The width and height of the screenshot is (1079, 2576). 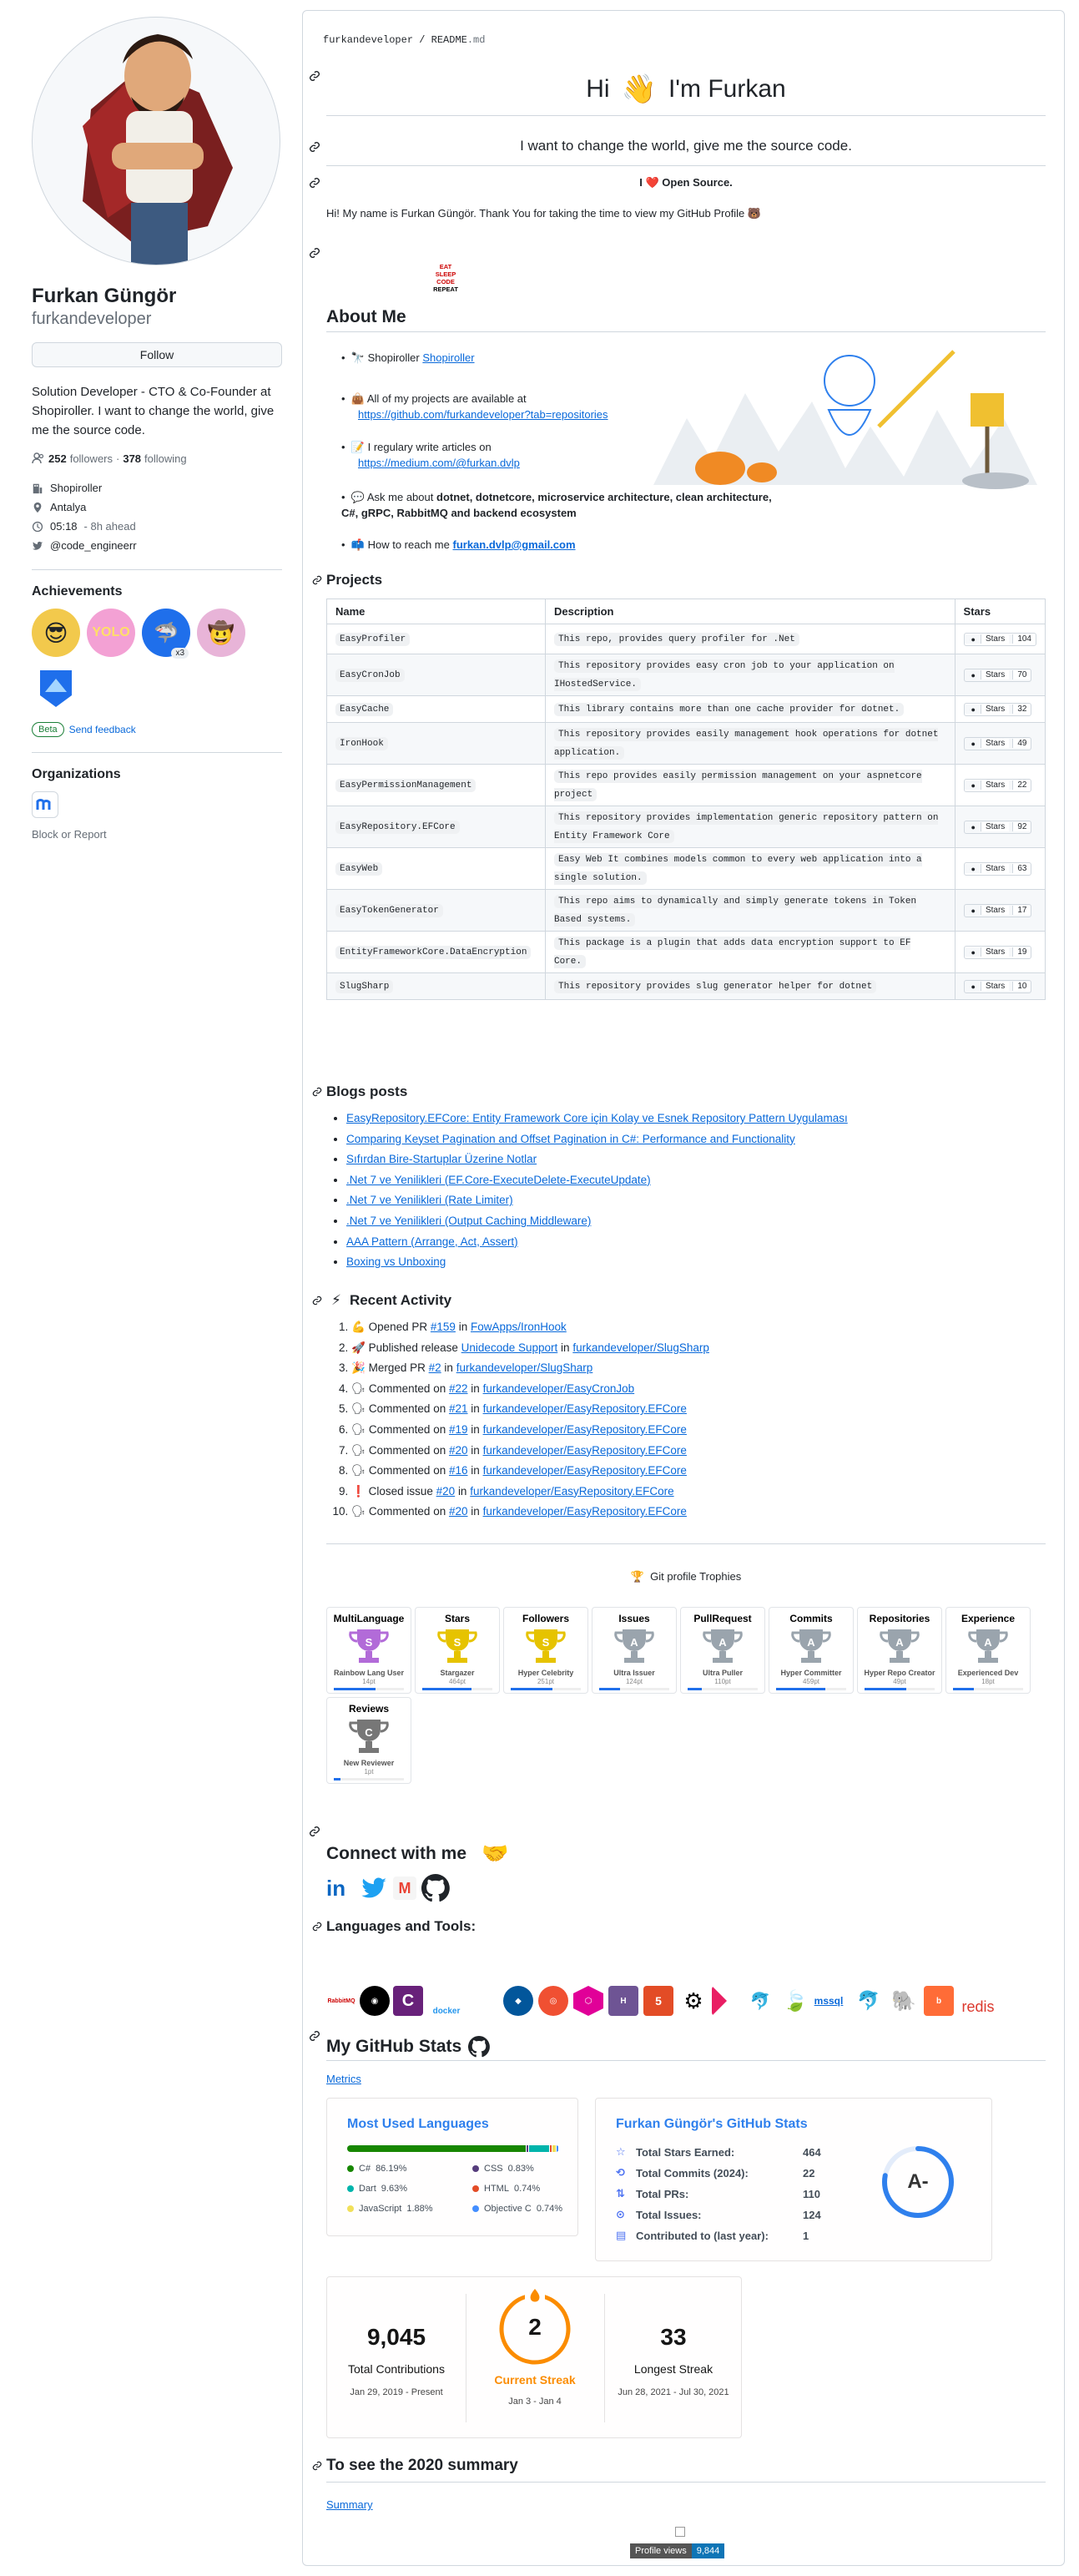 What do you see at coordinates (829, 2001) in the screenshot?
I see `mssql-image: mssql` at bounding box center [829, 2001].